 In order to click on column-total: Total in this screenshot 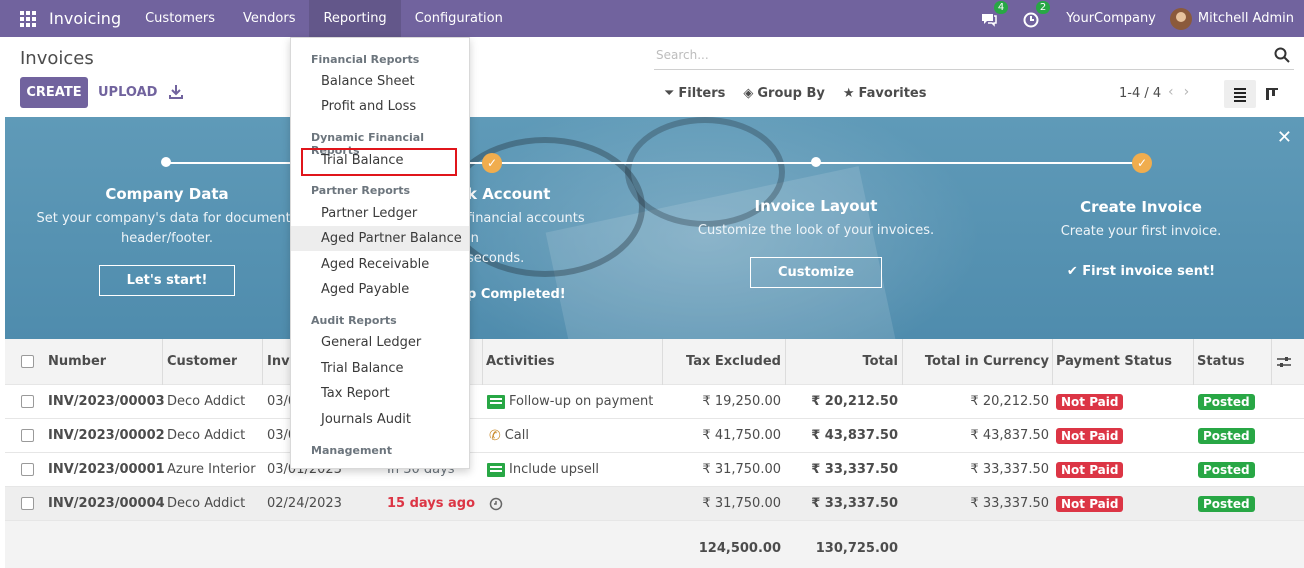, I will do `click(843, 361)`.